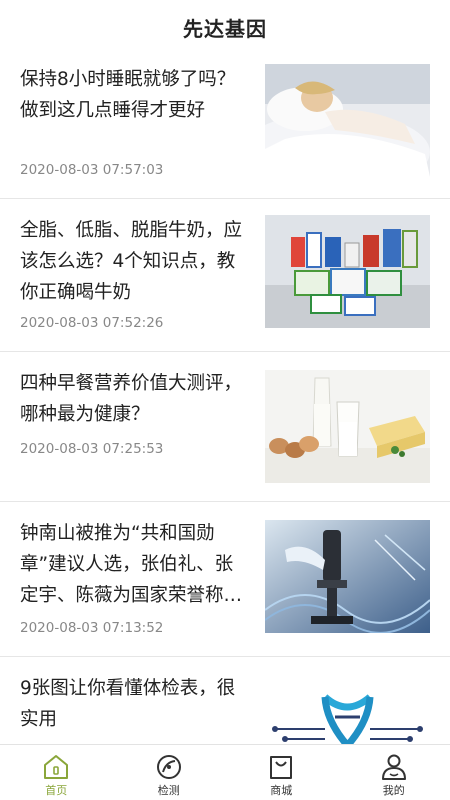 The image size is (450, 800). Describe the element at coordinates (168, 790) in the screenshot. I see `tab-test-label: 检测` at that location.